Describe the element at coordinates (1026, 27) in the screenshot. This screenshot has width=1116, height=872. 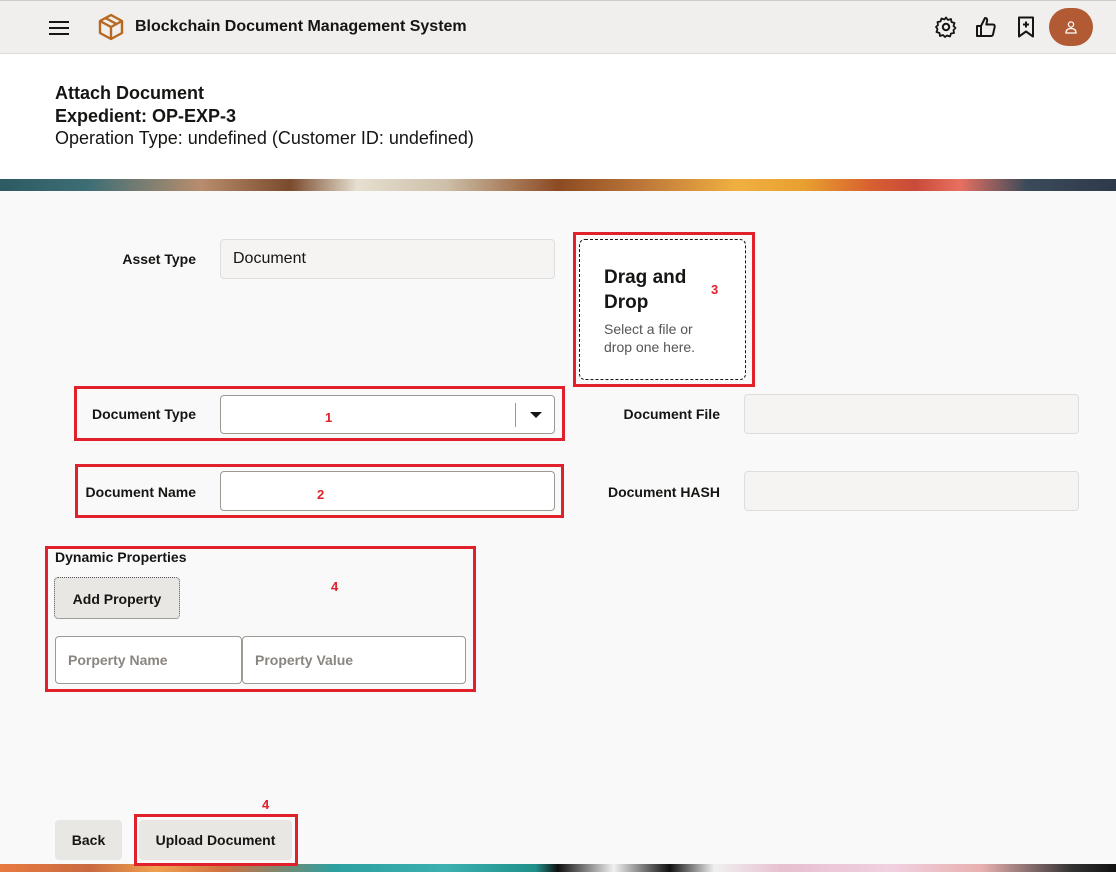
I see `bookmark-add-icon` at that location.